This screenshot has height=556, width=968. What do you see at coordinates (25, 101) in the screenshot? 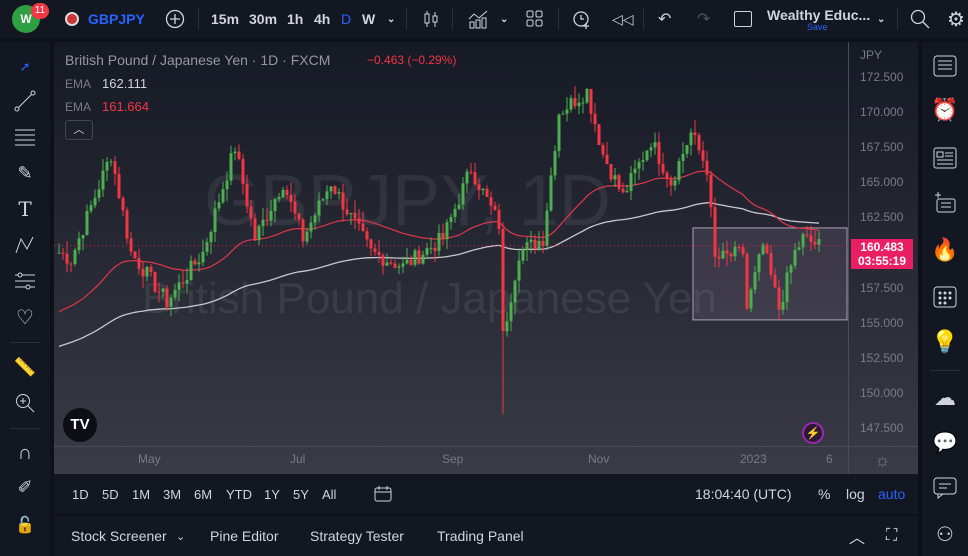
I see `trendline-icon` at bounding box center [25, 101].